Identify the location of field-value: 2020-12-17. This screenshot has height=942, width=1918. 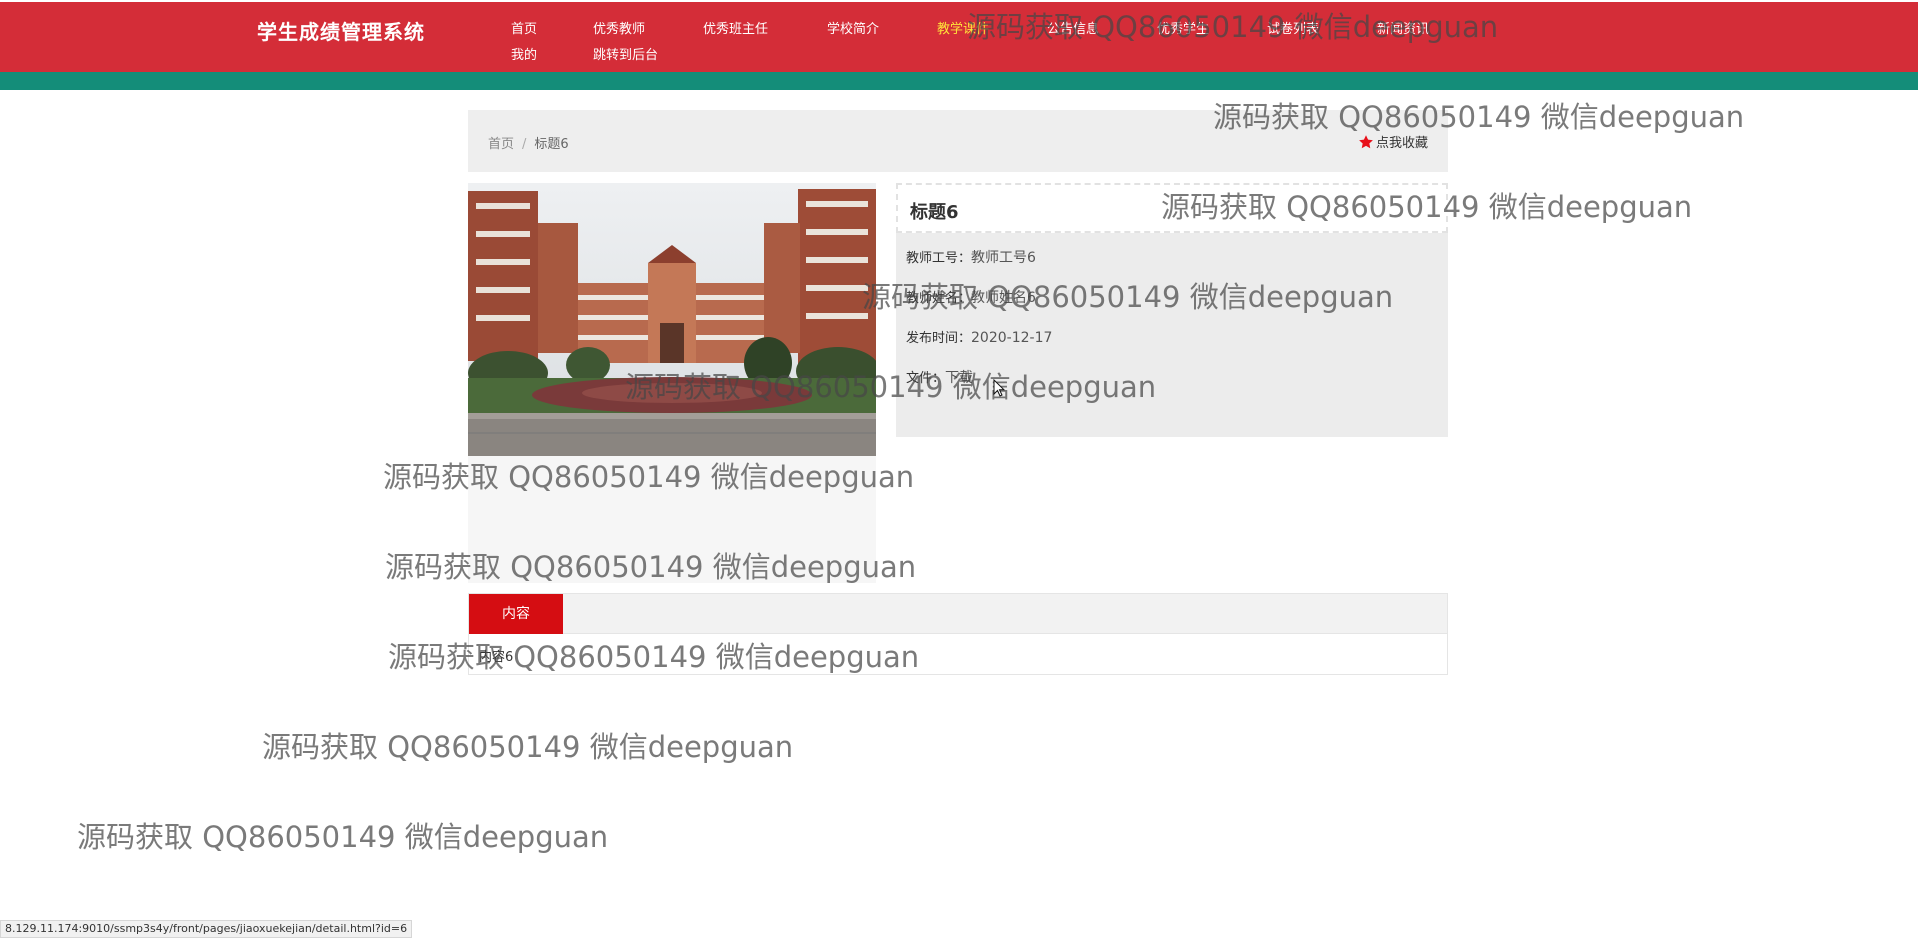
(1012, 338).